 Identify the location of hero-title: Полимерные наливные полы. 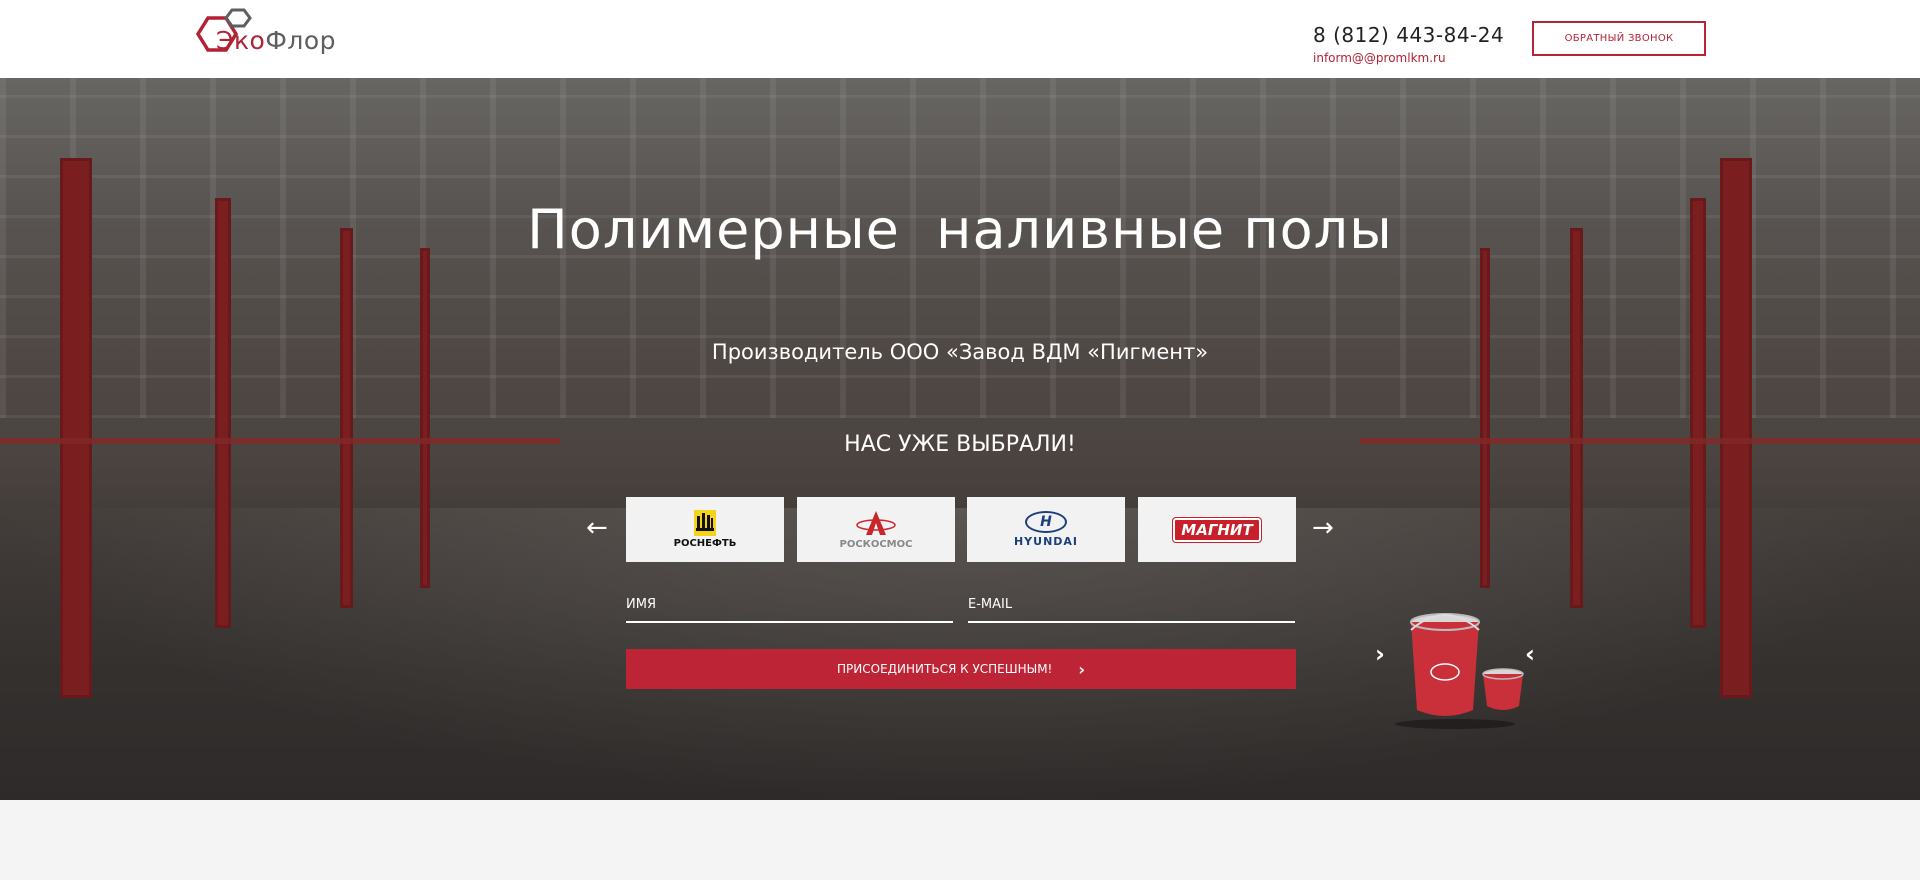
(960, 229).